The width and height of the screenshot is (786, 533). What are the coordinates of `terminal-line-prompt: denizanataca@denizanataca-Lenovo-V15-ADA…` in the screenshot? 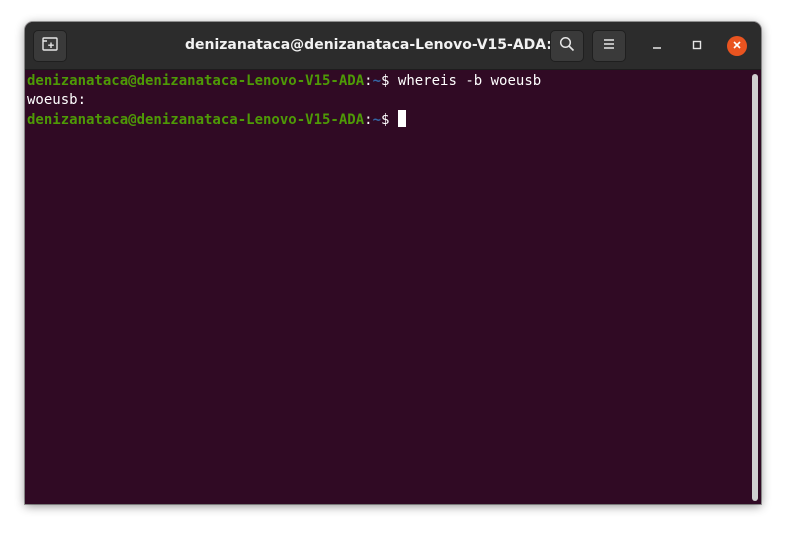 It's located at (216, 119).